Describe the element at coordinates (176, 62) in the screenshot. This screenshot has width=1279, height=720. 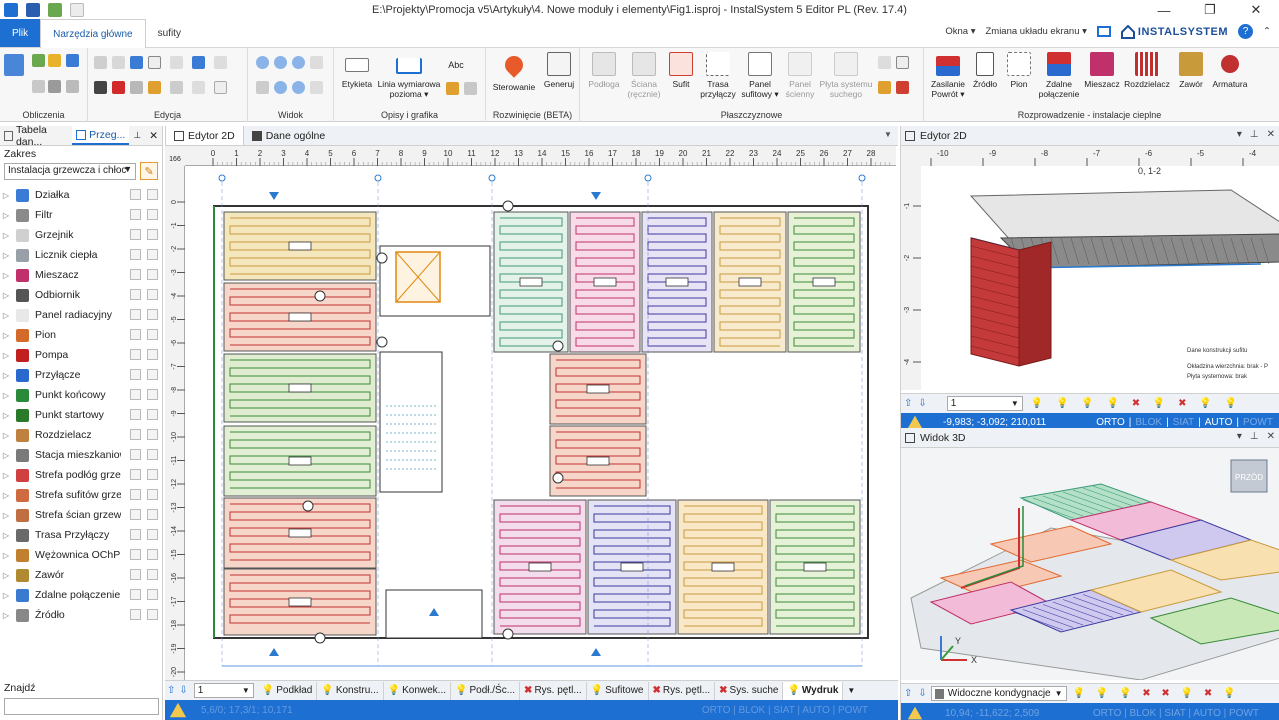
I see `move-icon` at that location.